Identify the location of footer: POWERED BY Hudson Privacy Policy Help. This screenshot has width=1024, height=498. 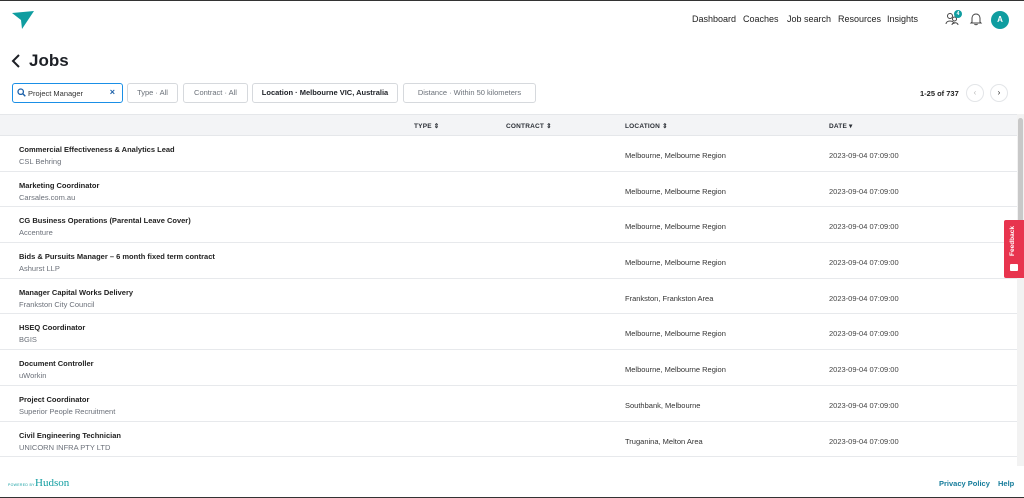
(512, 484).